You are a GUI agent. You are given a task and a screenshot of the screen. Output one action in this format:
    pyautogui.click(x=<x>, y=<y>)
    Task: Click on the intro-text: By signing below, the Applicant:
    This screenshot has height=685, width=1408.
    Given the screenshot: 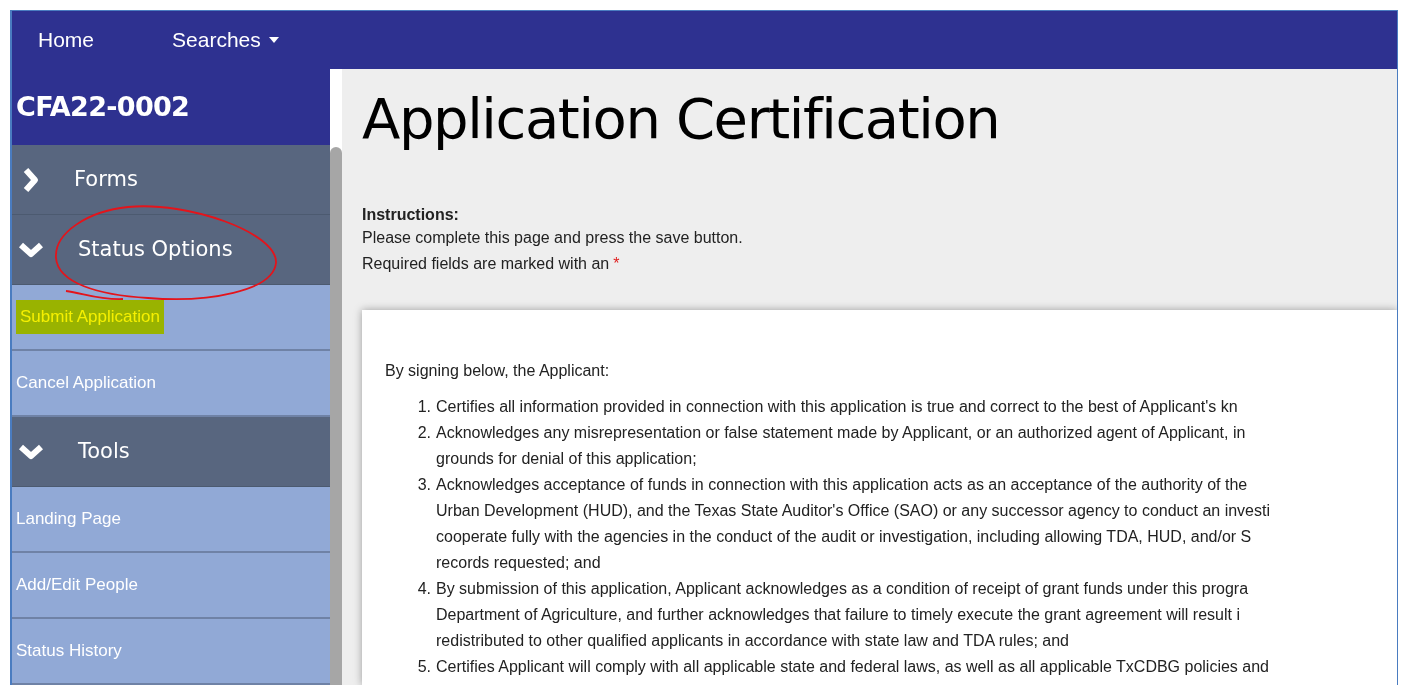 What is the action you would take?
    pyautogui.click(x=498, y=371)
    